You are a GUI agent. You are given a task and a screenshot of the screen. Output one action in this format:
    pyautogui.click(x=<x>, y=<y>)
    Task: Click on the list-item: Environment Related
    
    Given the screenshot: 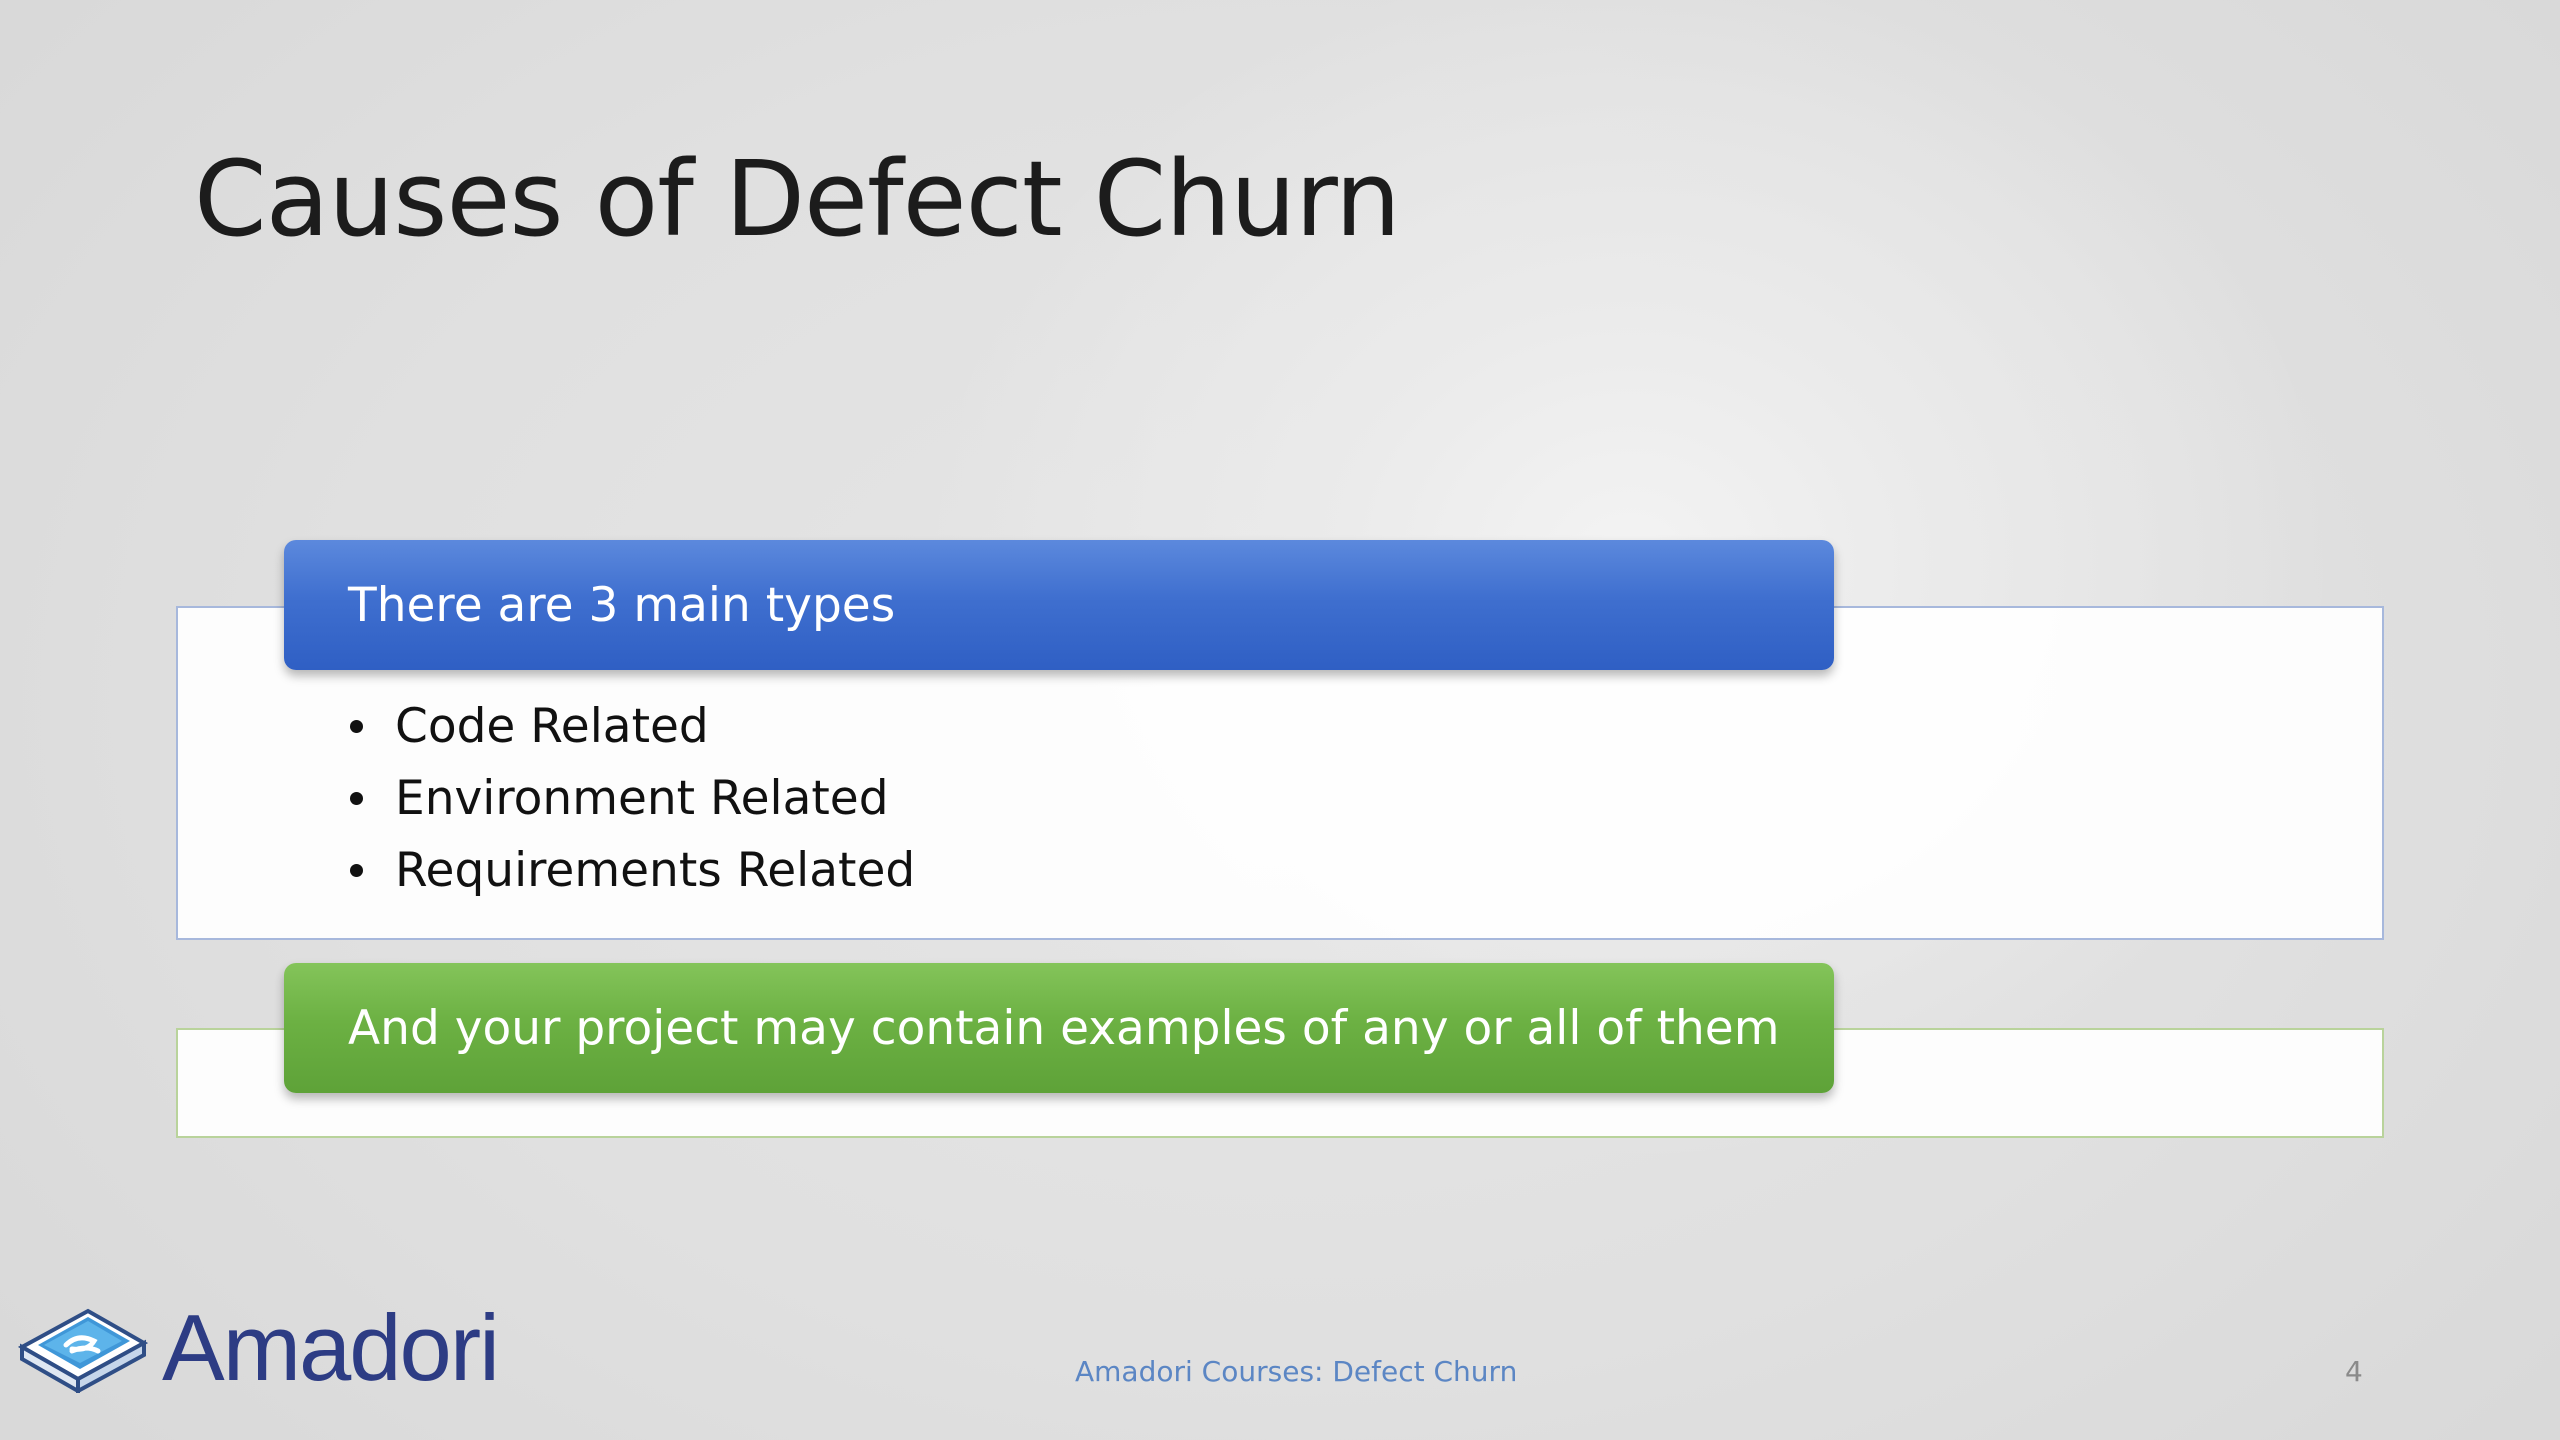 What is the action you would take?
    pyautogui.click(x=632, y=798)
    